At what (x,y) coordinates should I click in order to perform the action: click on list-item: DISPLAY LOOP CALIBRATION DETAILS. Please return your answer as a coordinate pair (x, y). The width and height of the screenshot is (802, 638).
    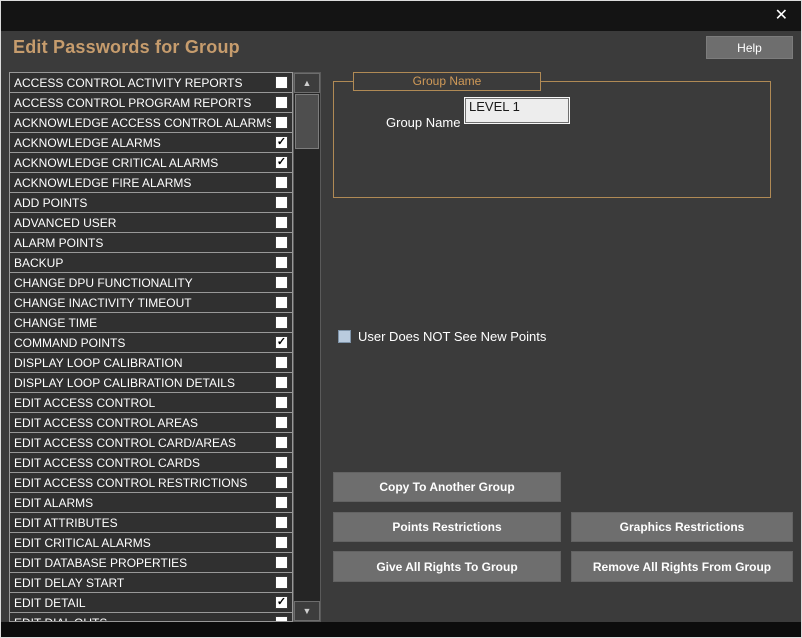
    Looking at the image, I should click on (151, 383).